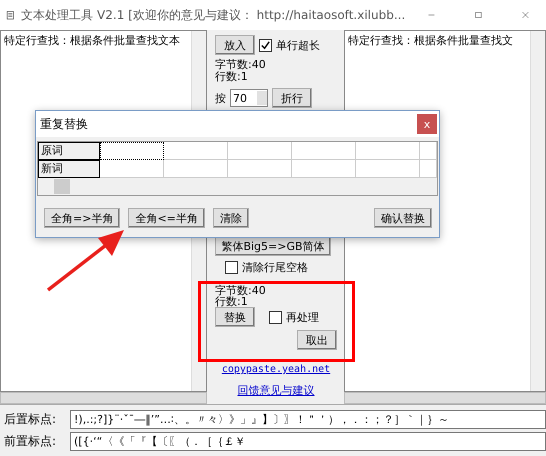 The width and height of the screenshot is (546, 456). I want to click on checkbox-label: 单行超长, so click(298, 45).